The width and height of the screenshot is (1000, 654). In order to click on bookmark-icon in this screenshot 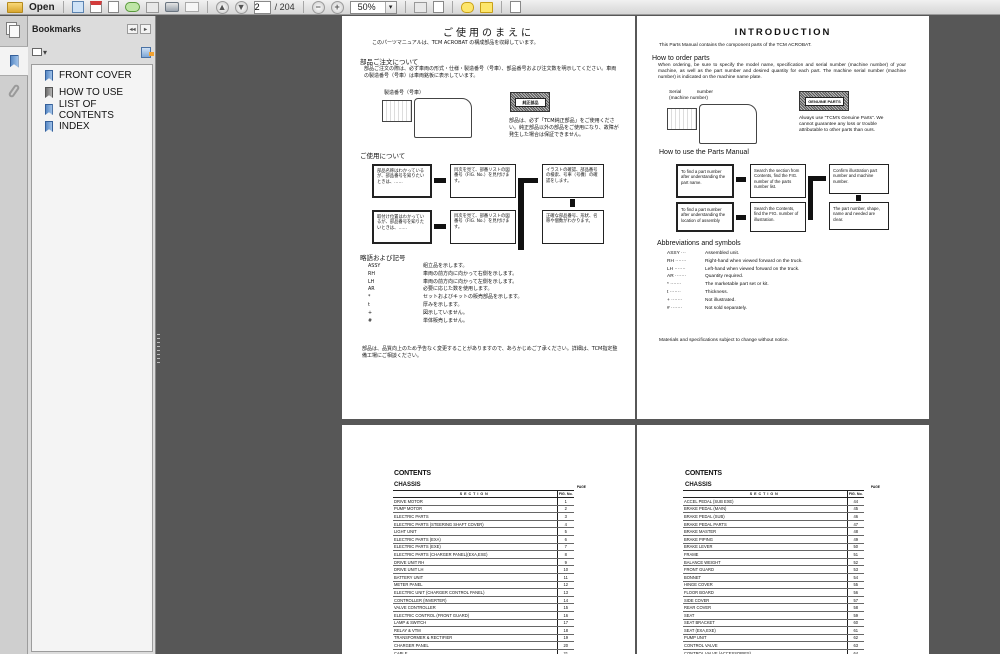, I will do `click(49, 92)`.